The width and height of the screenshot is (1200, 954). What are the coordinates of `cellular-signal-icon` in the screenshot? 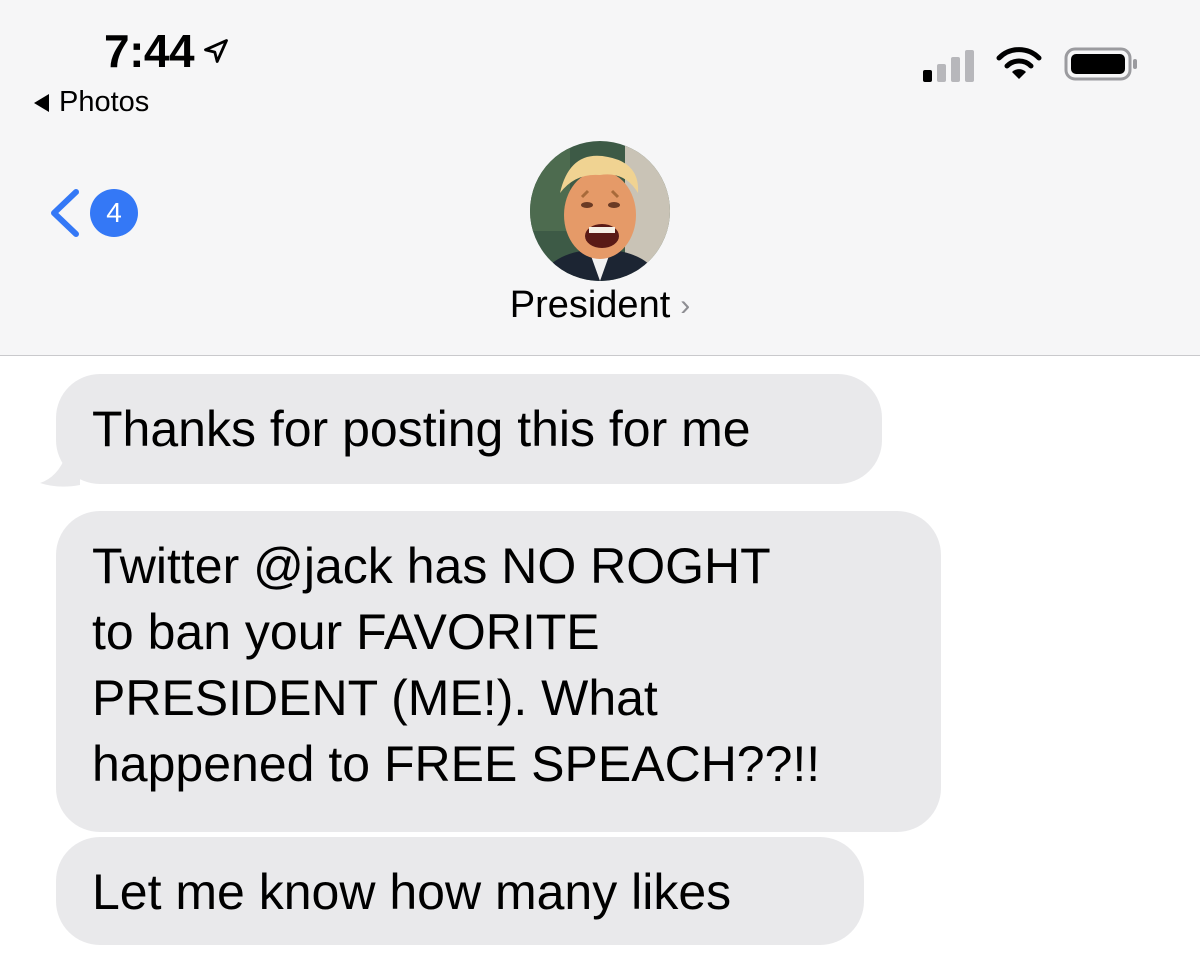 It's located at (948, 64).